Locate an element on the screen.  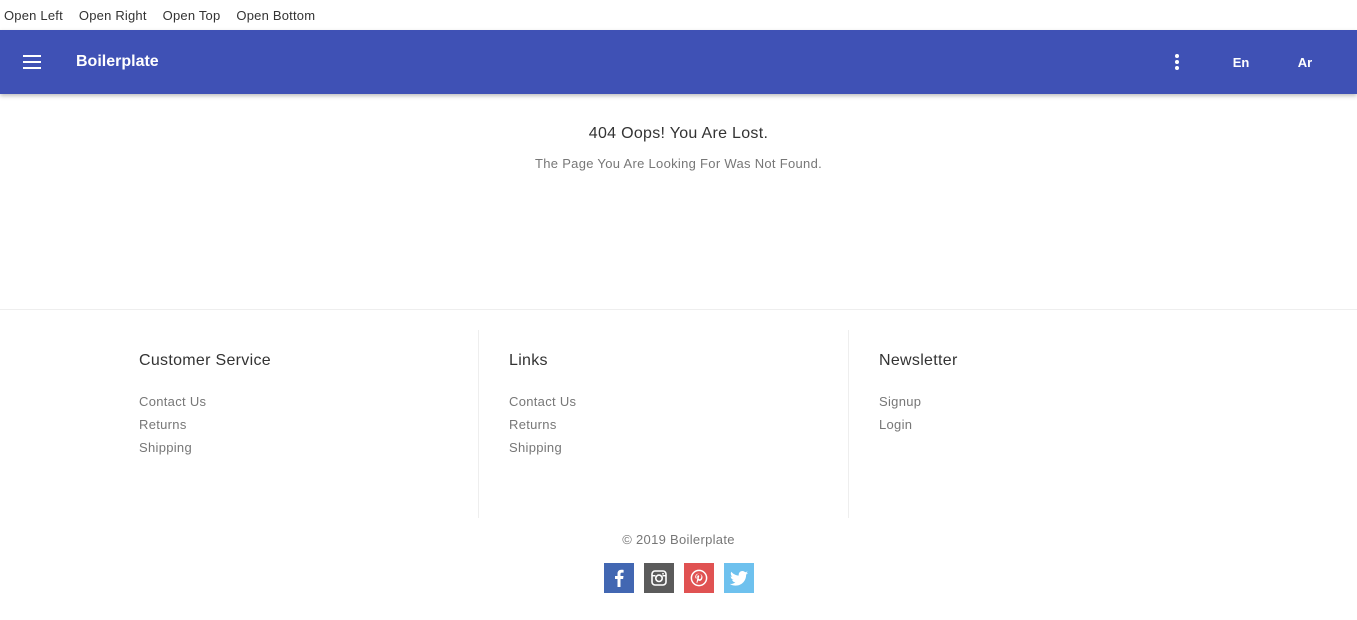
more-options-button is located at coordinates (1177, 62).